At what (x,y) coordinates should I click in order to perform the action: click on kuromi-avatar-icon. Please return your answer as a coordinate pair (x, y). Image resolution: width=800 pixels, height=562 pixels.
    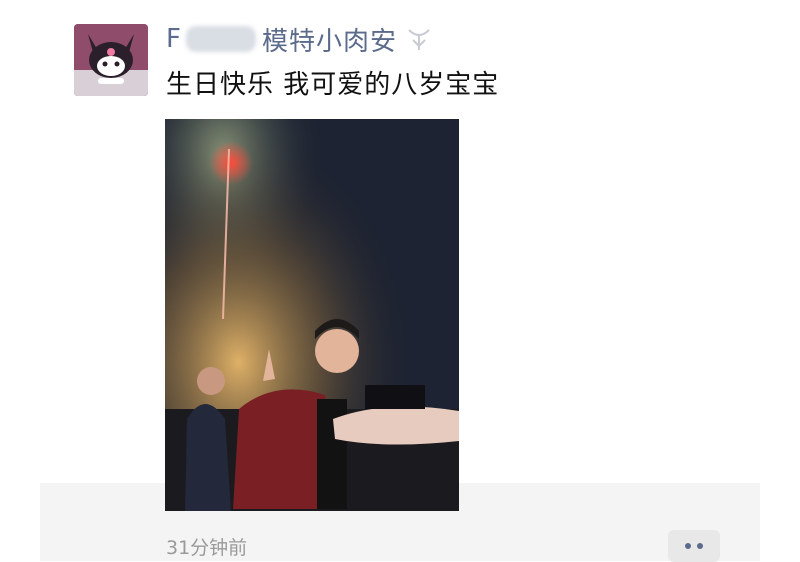
    Looking at the image, I should click on (111, 60).